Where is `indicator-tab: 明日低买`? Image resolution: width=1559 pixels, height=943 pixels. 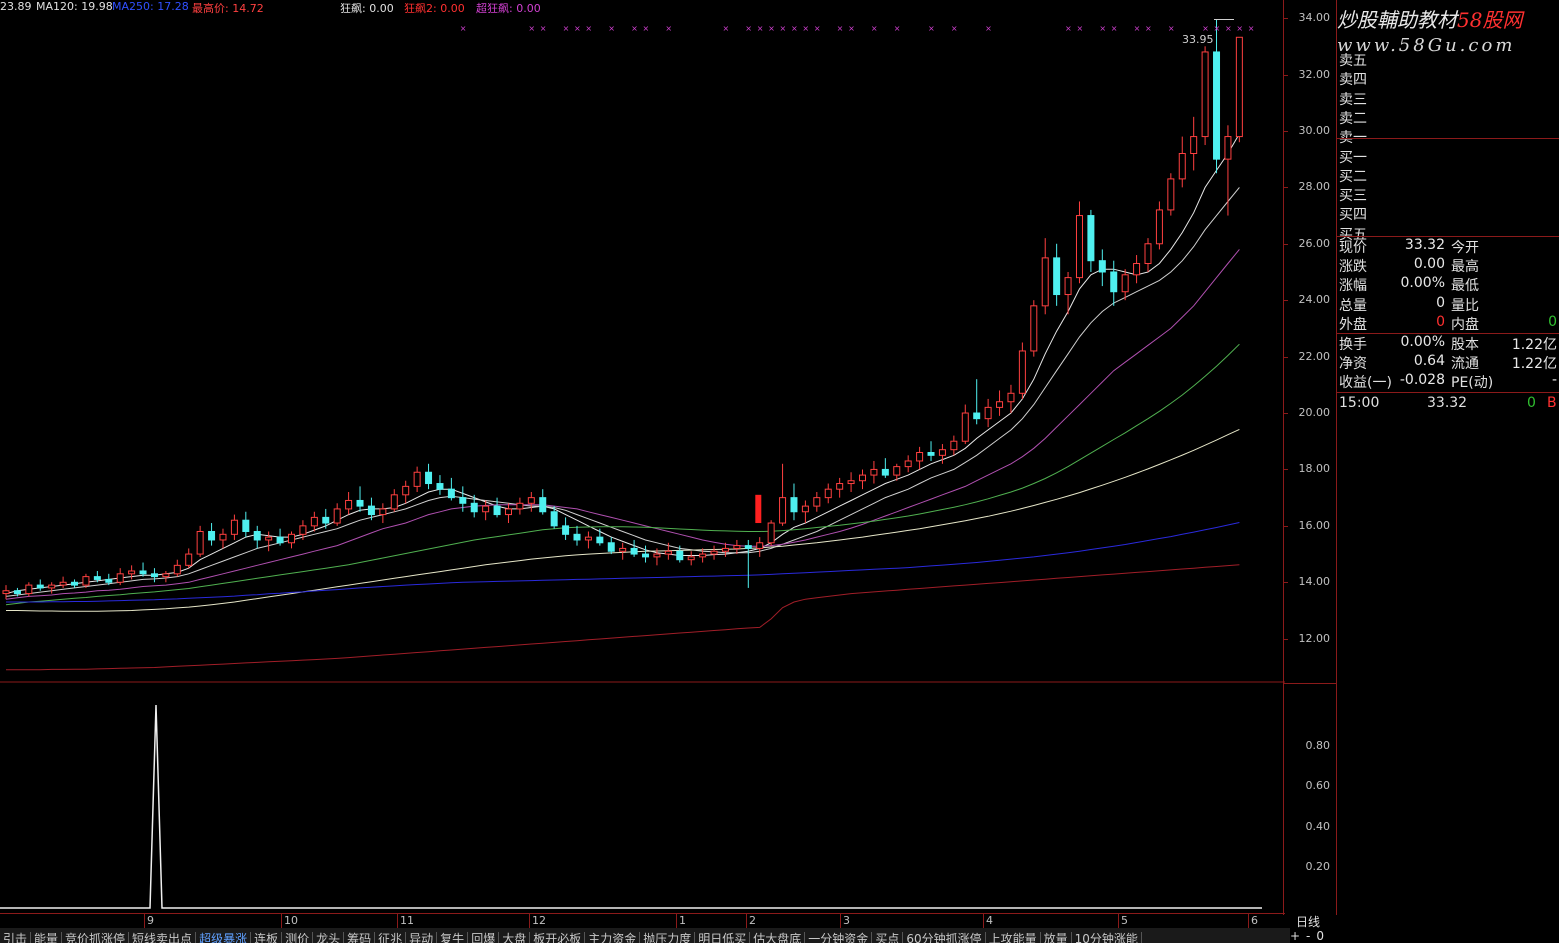
indicator-tab: 明日低买 is located at coordinates (723, 937).